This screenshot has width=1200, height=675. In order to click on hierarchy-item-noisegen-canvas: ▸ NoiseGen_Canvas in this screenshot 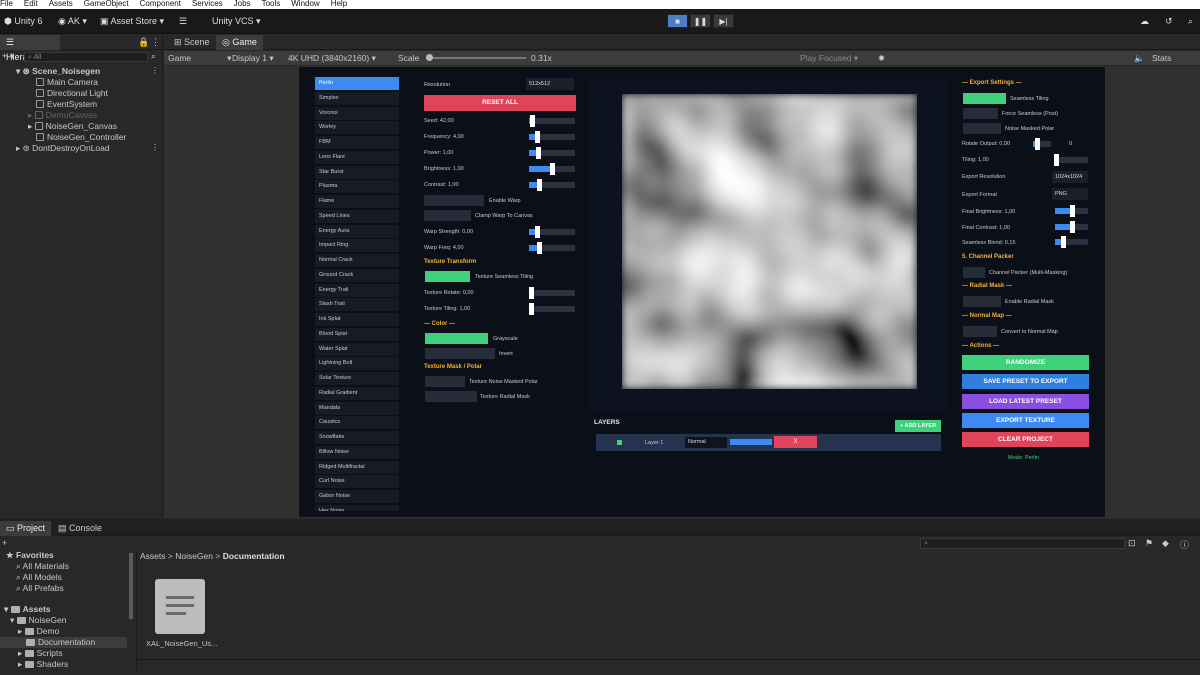, I will do `click(72, 126)`.